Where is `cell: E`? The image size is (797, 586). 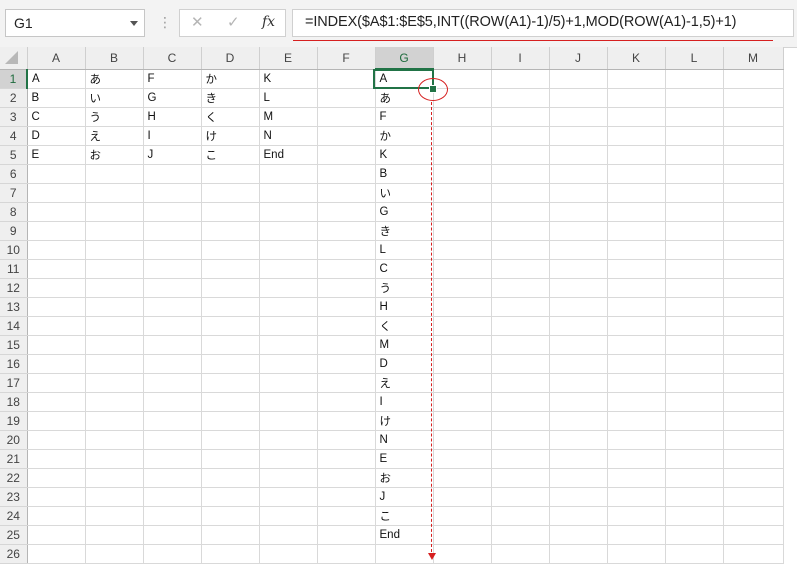 cell: E is located at coordinates (404, 459).